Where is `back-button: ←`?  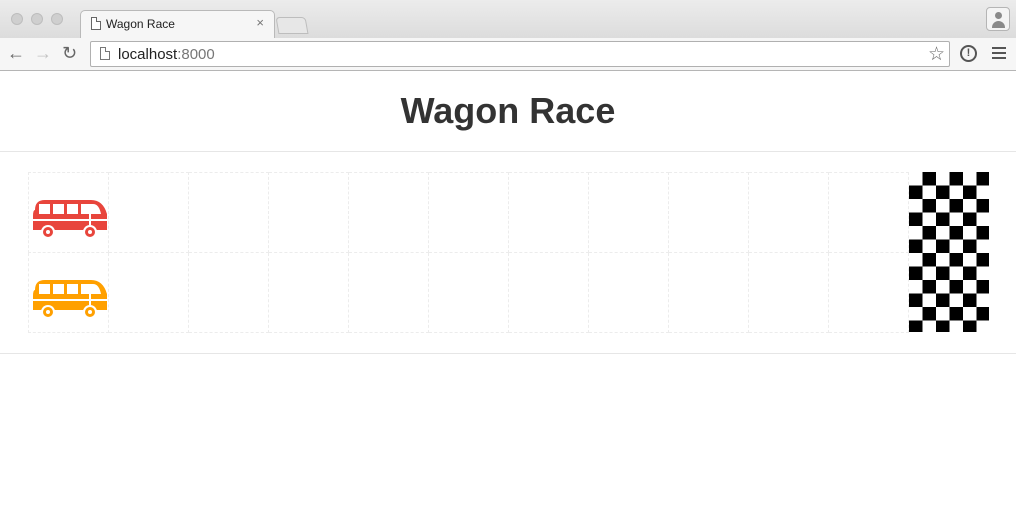 back-button: ← is located at coordinates (16, 53).